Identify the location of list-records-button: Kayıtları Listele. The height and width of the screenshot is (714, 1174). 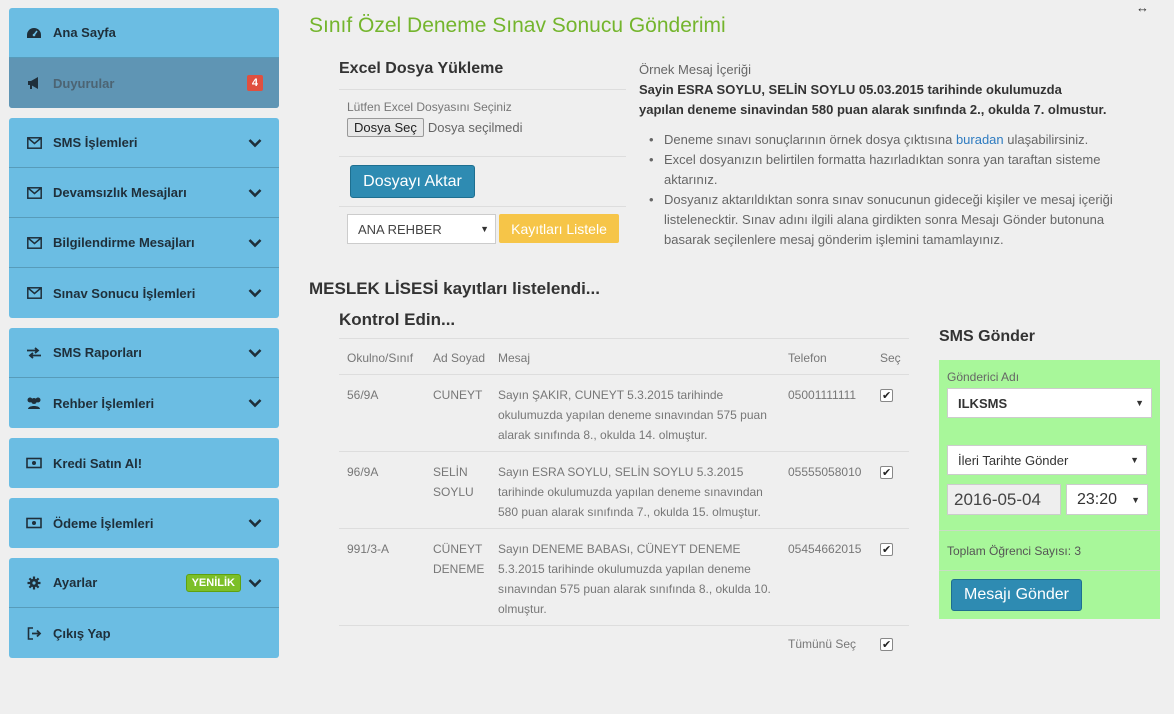
(559, 228).